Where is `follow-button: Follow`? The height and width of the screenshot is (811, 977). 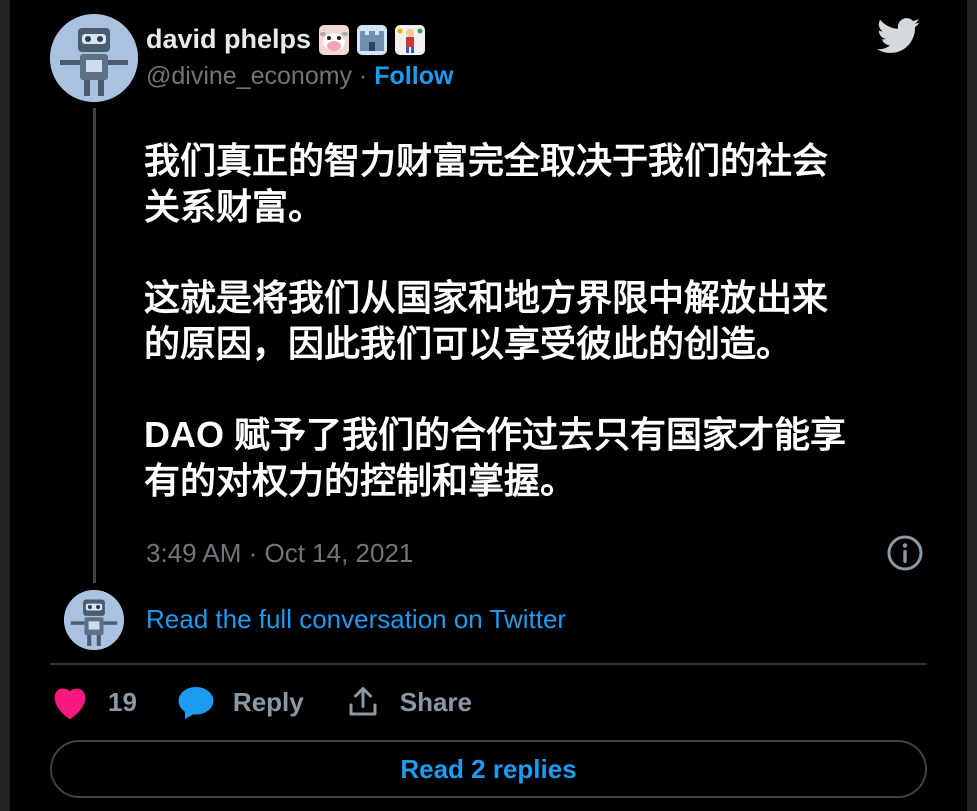
follow-button: Follow is located at coordinates (413, 76).